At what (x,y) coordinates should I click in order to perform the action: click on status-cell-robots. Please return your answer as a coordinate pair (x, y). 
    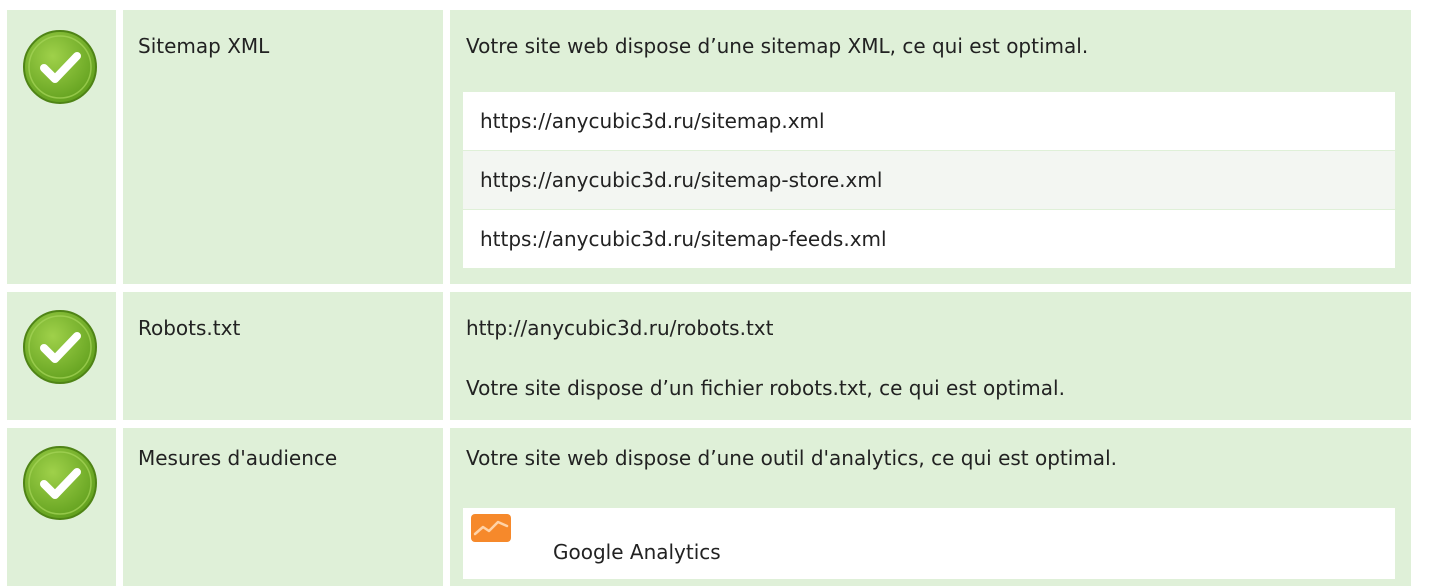
    Looking at the image, I should click on (61, 356).